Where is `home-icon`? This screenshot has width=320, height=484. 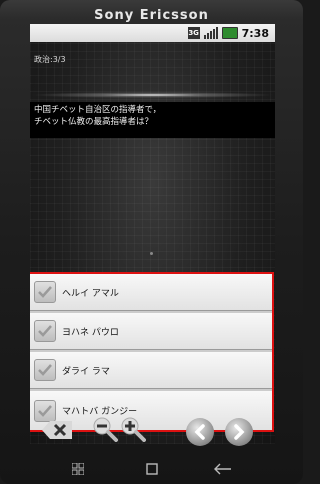
home-icon is located at coordinates (152, 469).